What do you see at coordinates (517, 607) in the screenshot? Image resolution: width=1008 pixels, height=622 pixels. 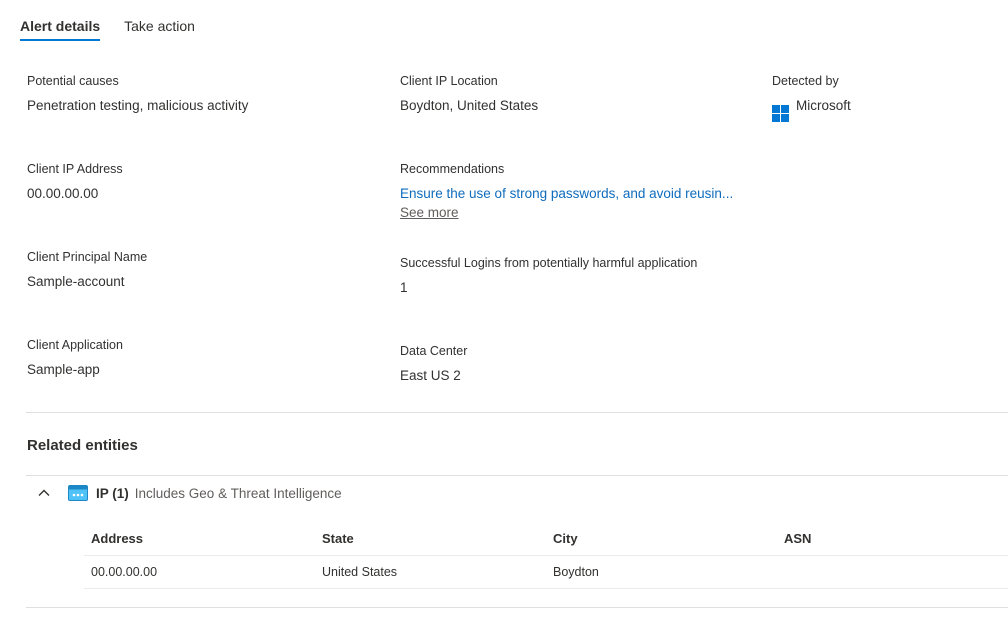 I see `bottom-divider` at bounding box center [517, 607].